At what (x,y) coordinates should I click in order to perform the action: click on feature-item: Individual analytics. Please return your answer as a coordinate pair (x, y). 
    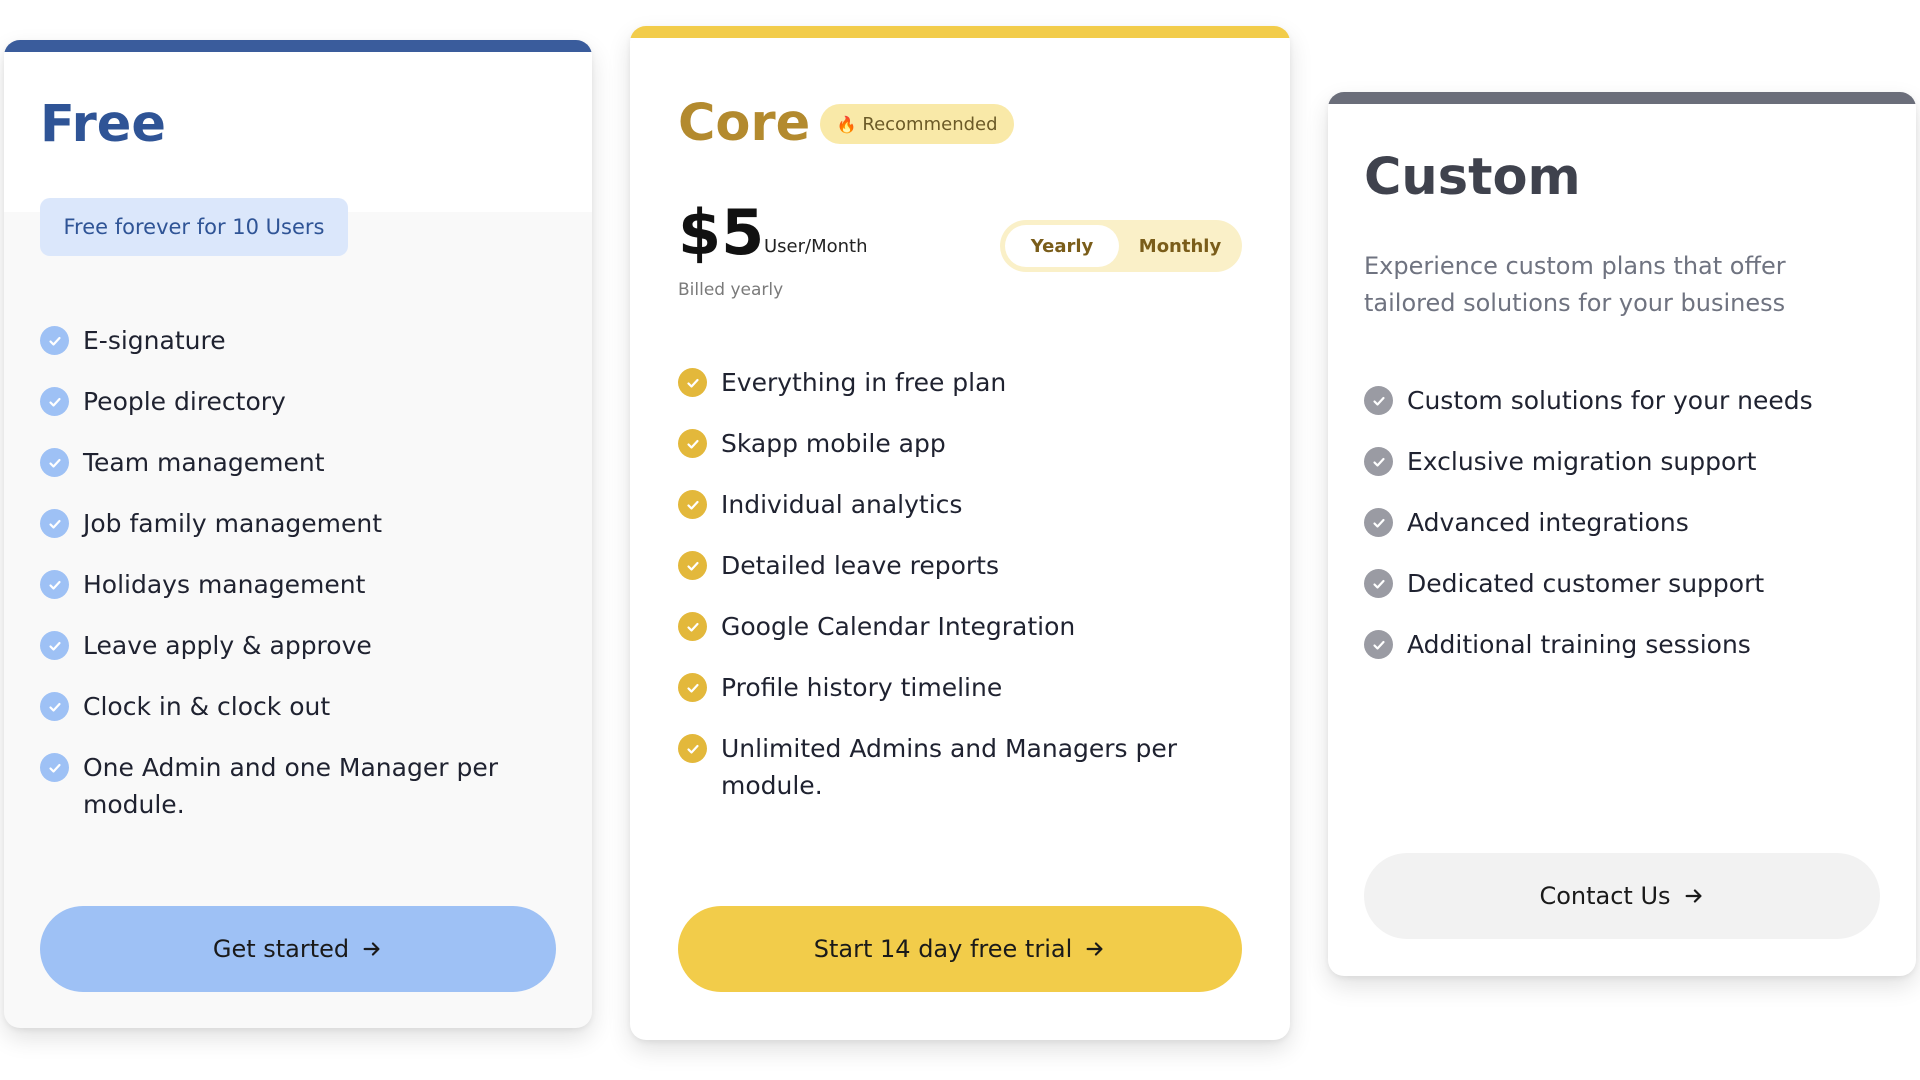
    Looking at the image, I should click on (958, 504).